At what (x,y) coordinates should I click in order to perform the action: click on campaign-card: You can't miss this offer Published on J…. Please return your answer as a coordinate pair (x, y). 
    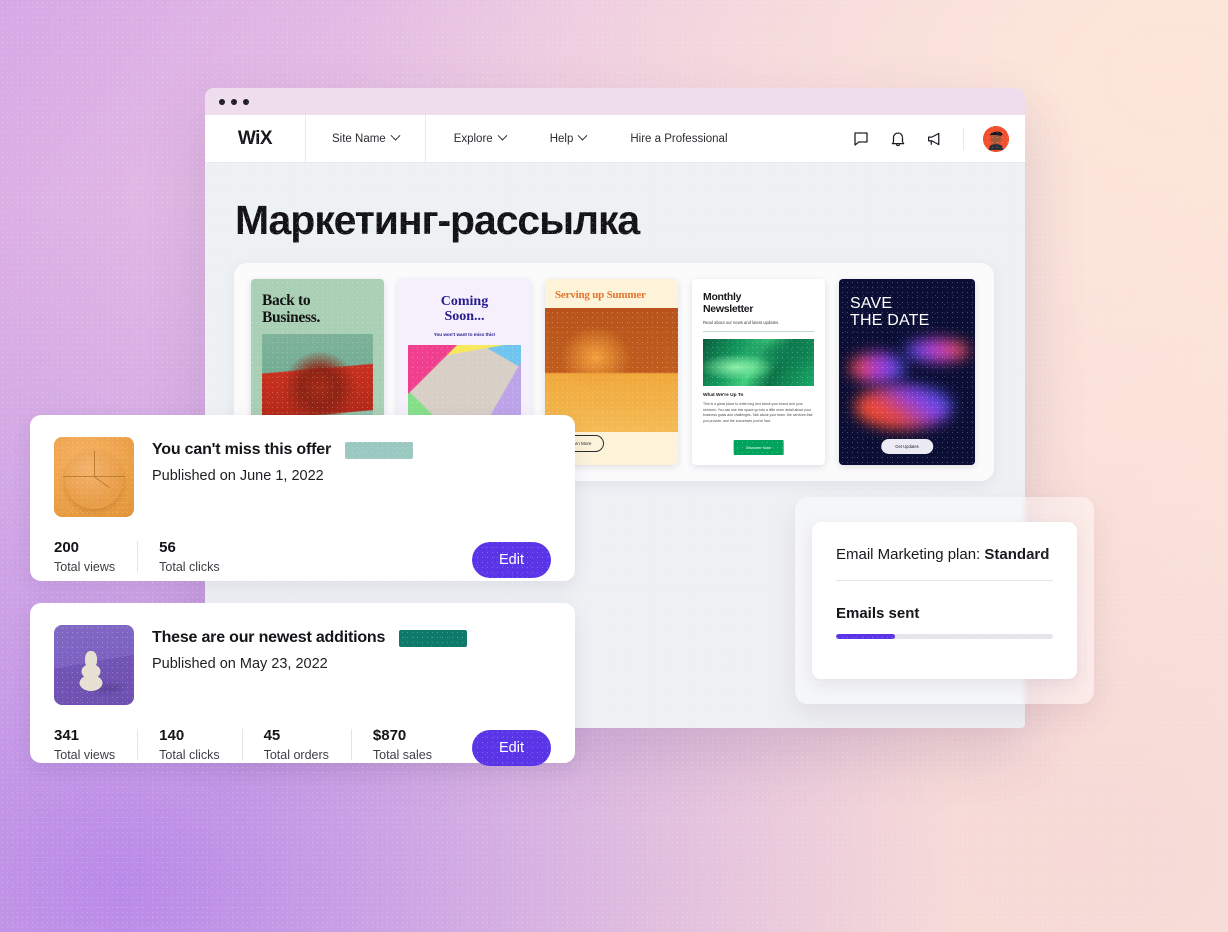
    Looking at the image, I should click on (302, 498).